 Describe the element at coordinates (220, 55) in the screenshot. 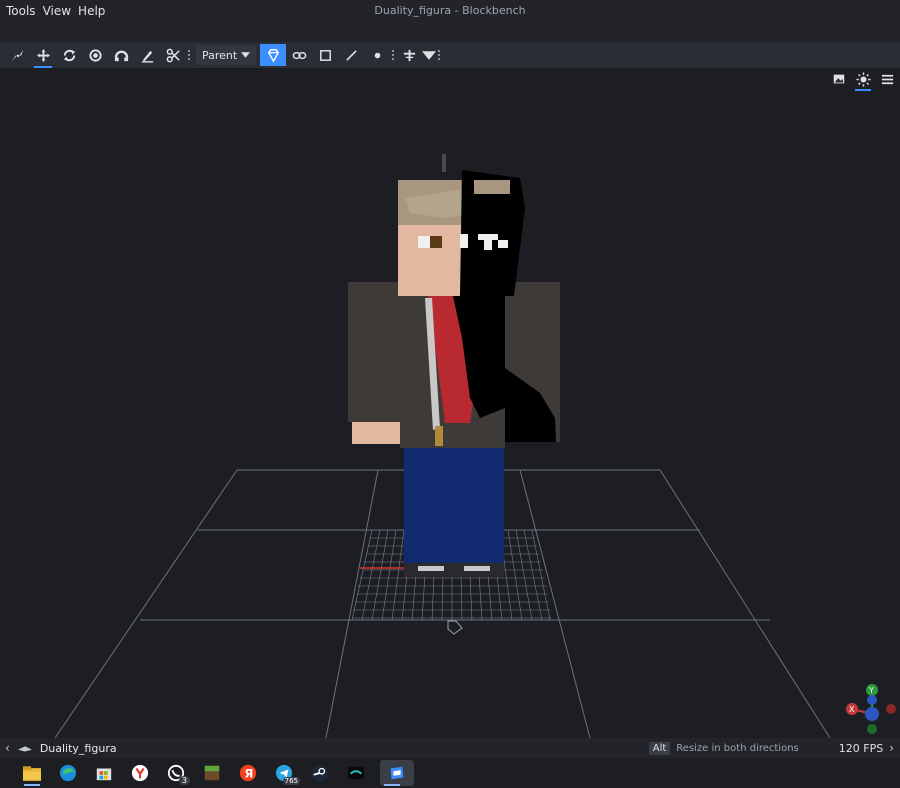

I see `pivot-mode-label: Parent` at that location.